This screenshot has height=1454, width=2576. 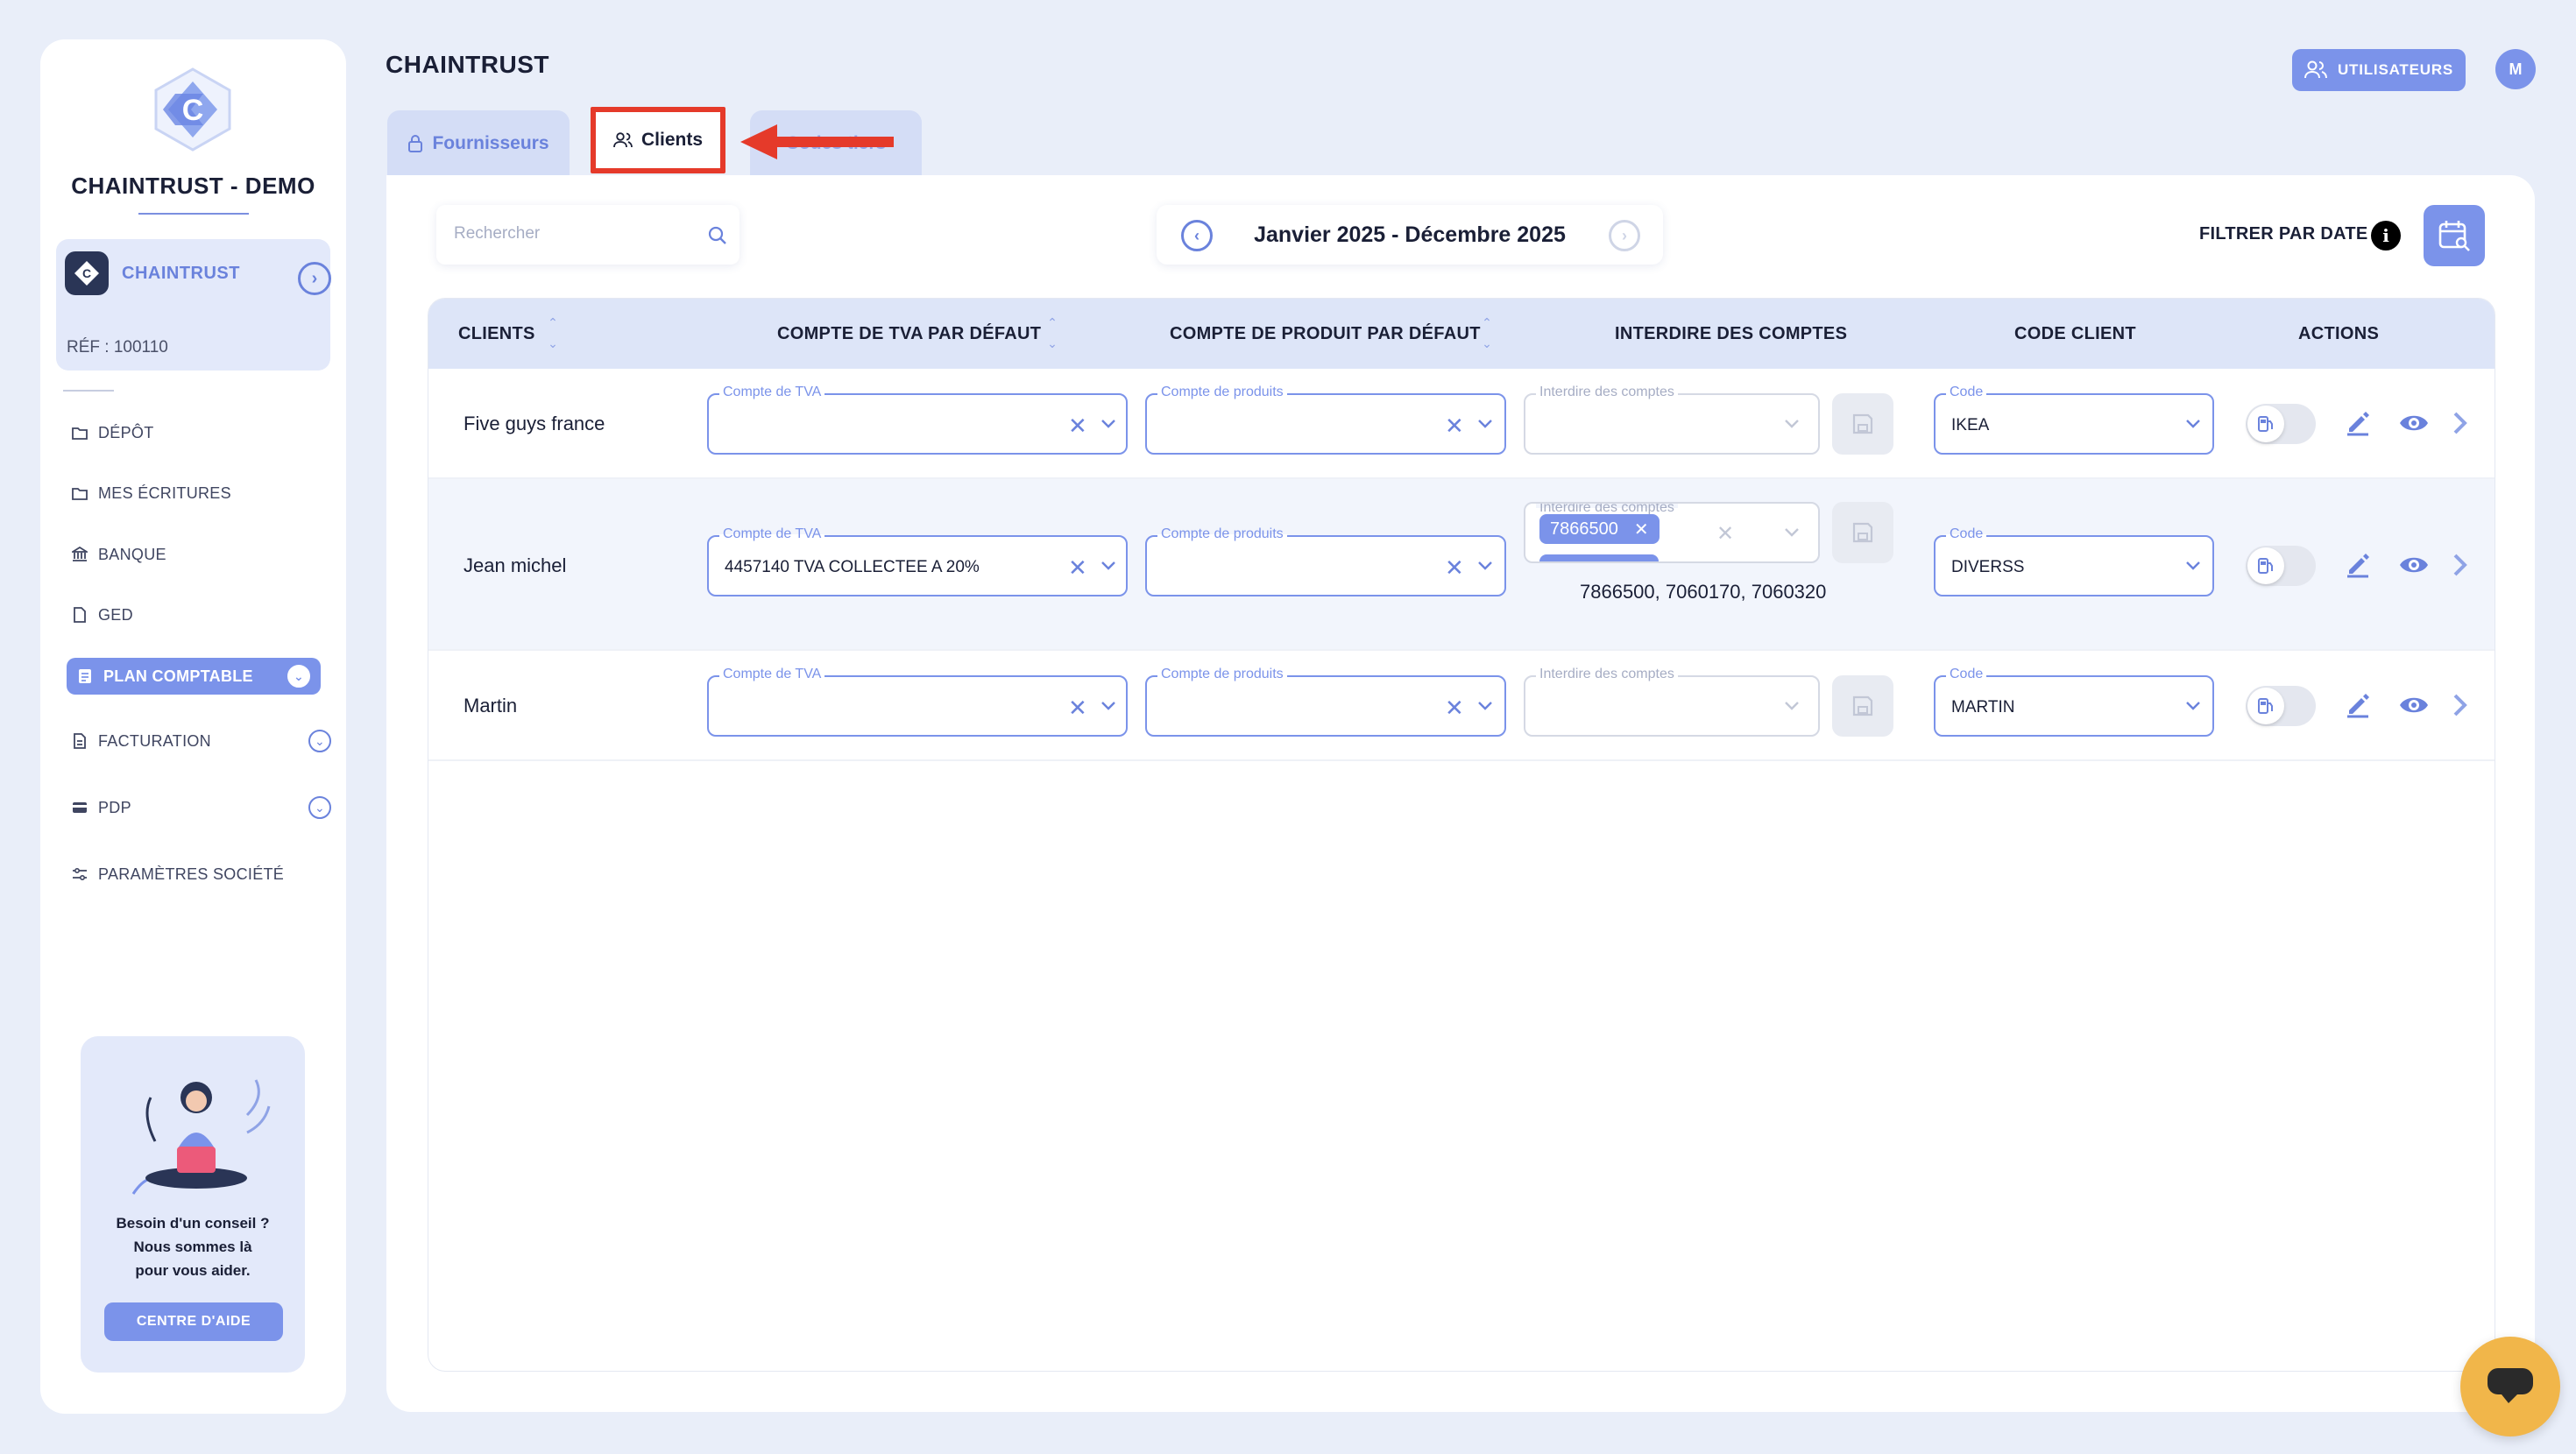 I want to click on search-icon, so click(x=717, y=235).